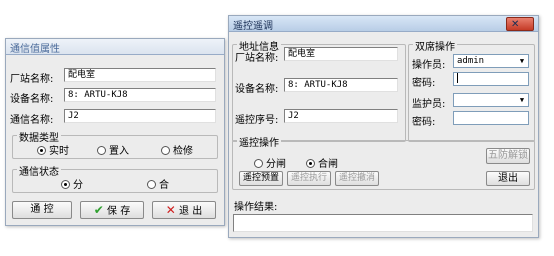  Describe the element at coordinates (276, 164) in the screenshot. I see `radio-trip-label: 分闸` at that location.